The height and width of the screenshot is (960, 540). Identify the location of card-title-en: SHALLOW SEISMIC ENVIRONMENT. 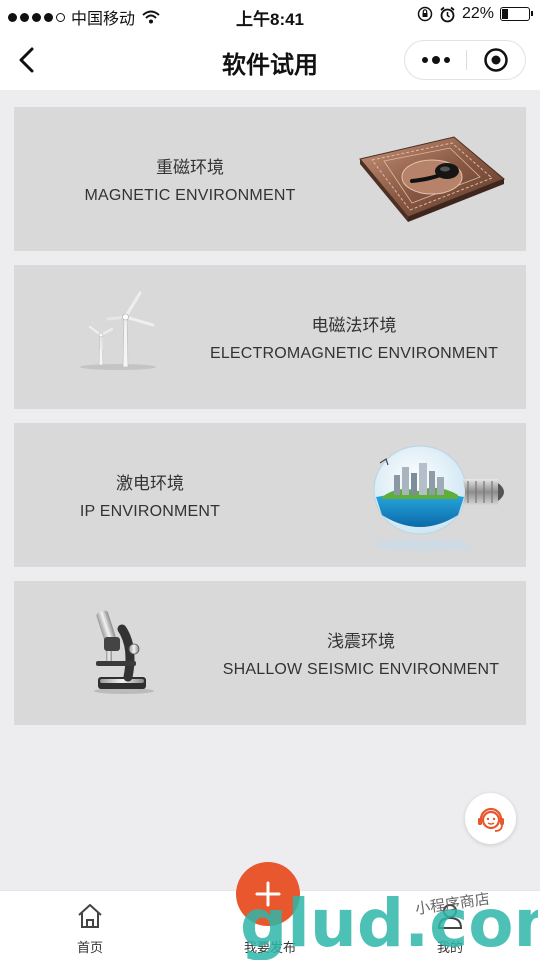
(361, 669).